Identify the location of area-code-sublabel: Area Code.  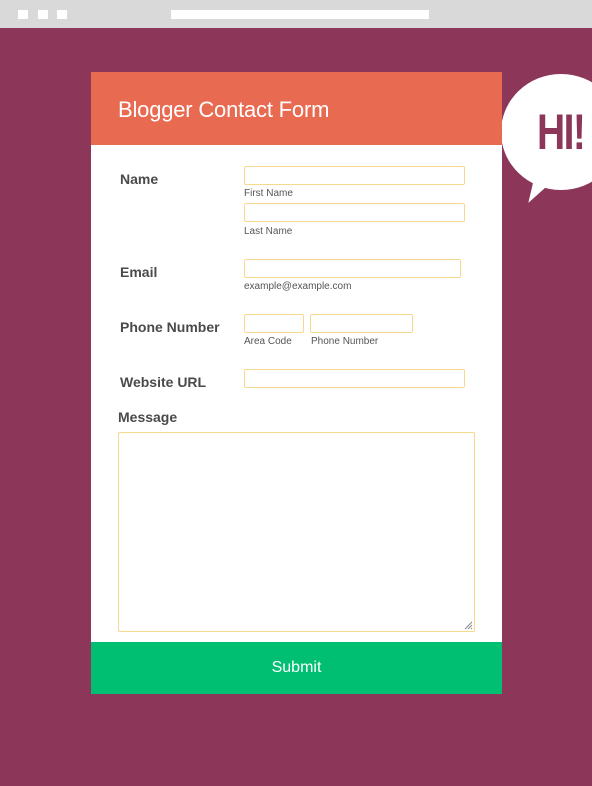
(268, 341).